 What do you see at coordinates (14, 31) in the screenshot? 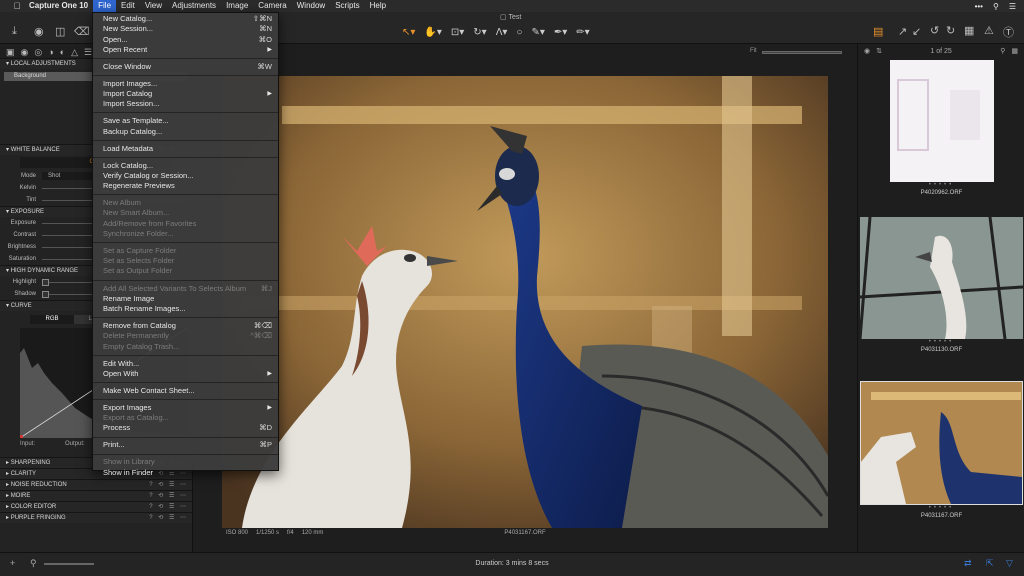
I see `import-icon: ⤓` at bounding box center [14, 31].